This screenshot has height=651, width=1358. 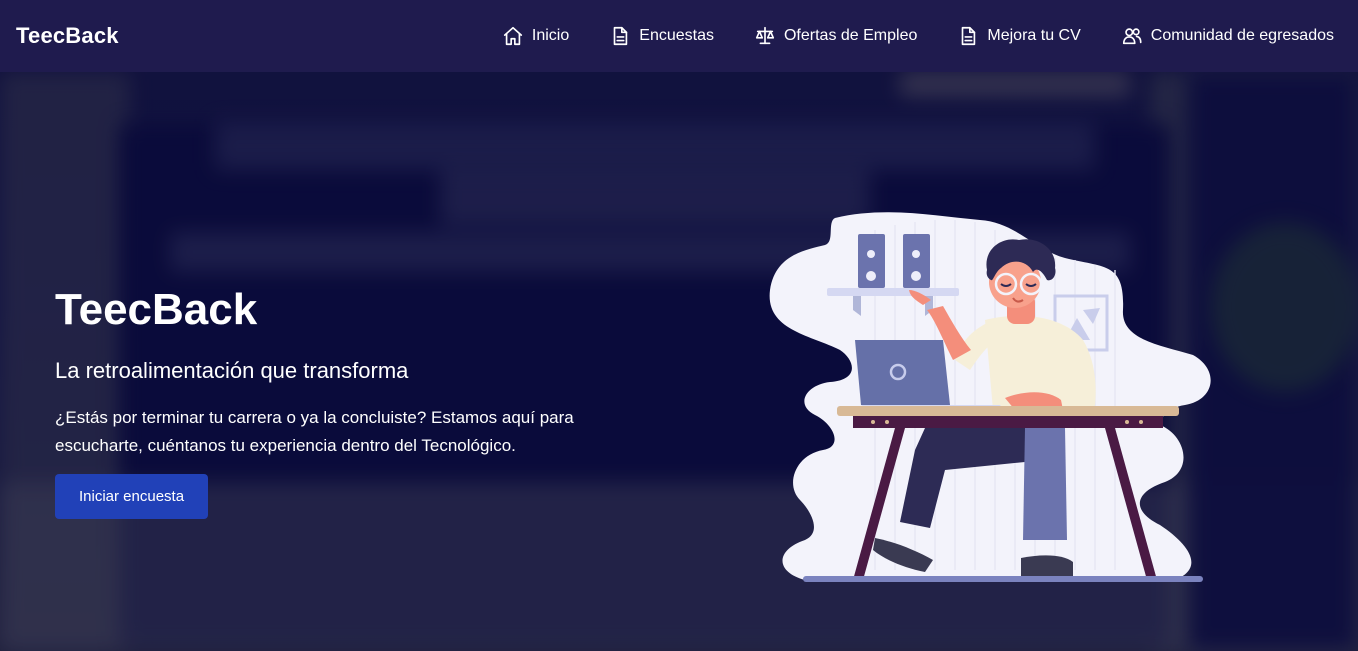 I want to click on brand-logo: TeecBack, so click(x=67, y=36).